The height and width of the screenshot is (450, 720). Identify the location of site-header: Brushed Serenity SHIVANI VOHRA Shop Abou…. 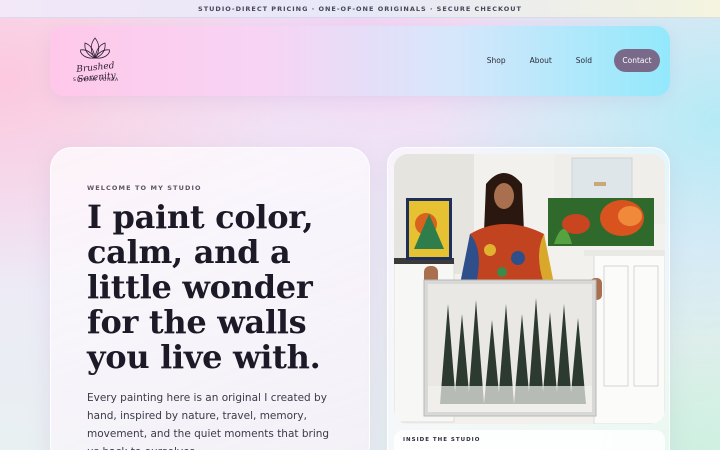
(360, 61).